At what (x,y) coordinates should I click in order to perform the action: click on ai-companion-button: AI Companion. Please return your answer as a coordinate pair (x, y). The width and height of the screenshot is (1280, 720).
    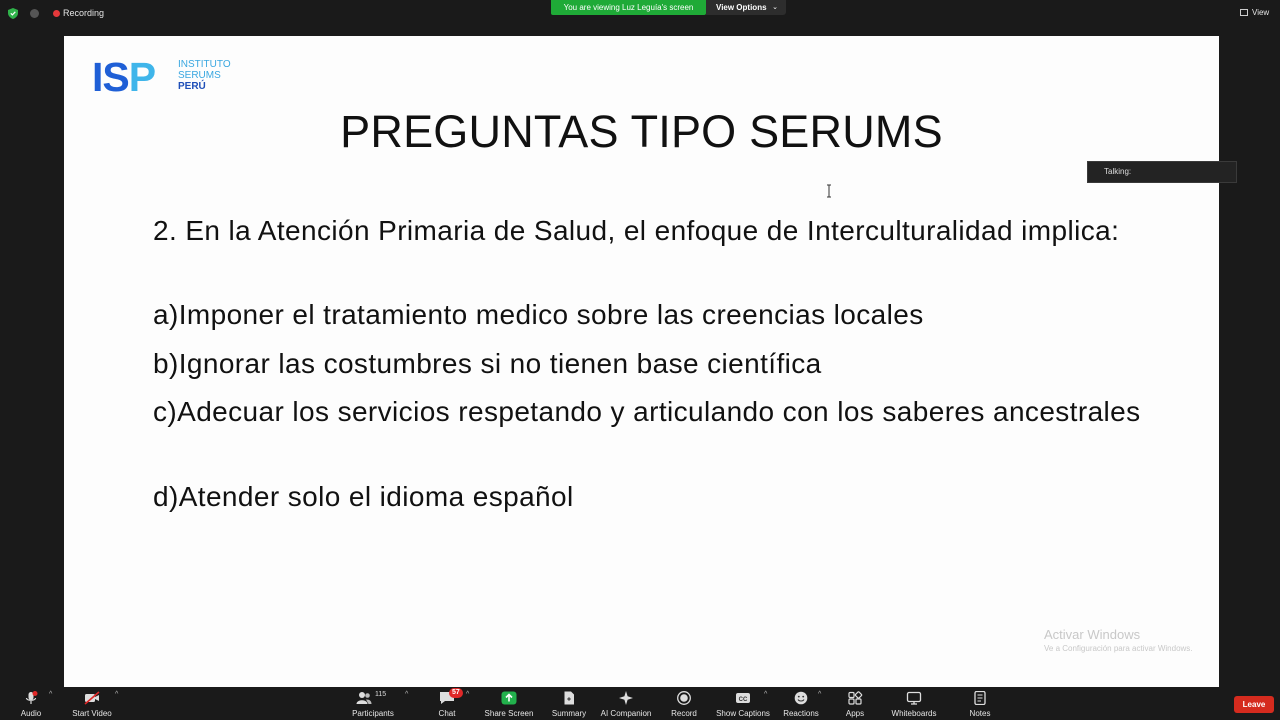
    Looking at the image, I should click on (626, 703).